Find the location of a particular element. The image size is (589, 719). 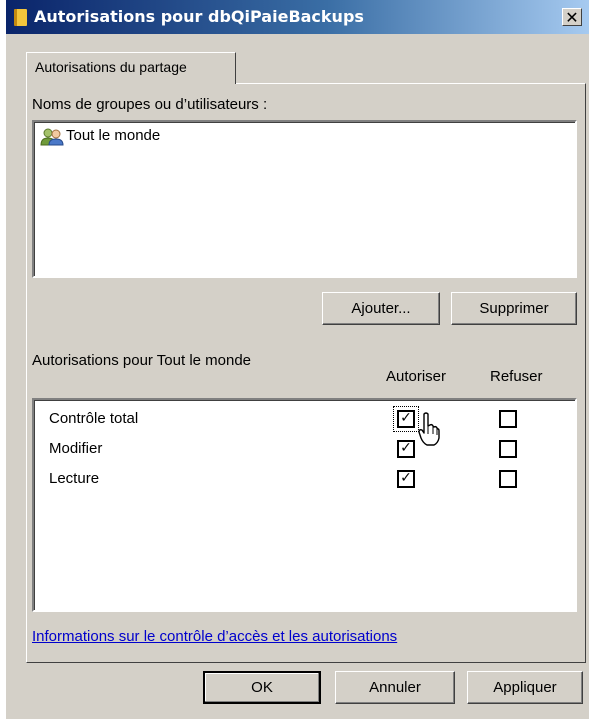

permission-name: Contrôle total is located at coordinates (94, 418).